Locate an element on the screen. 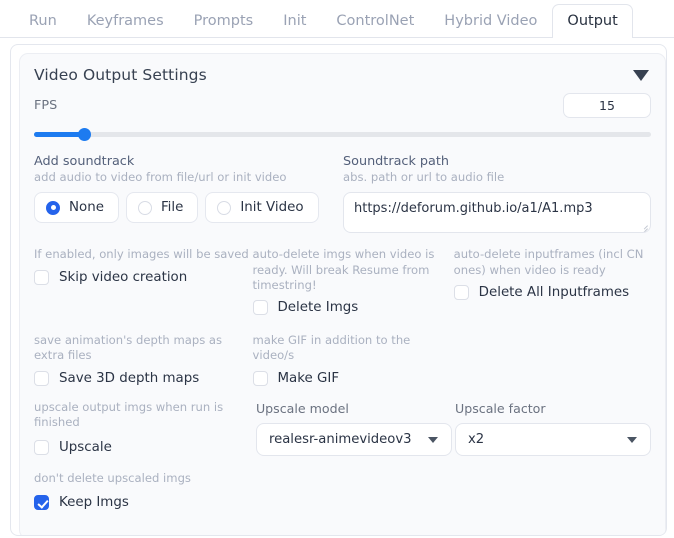 This screenshot has height=538, width=674. checkbox-upscale: Upscale is located at coordinates (135, 448).